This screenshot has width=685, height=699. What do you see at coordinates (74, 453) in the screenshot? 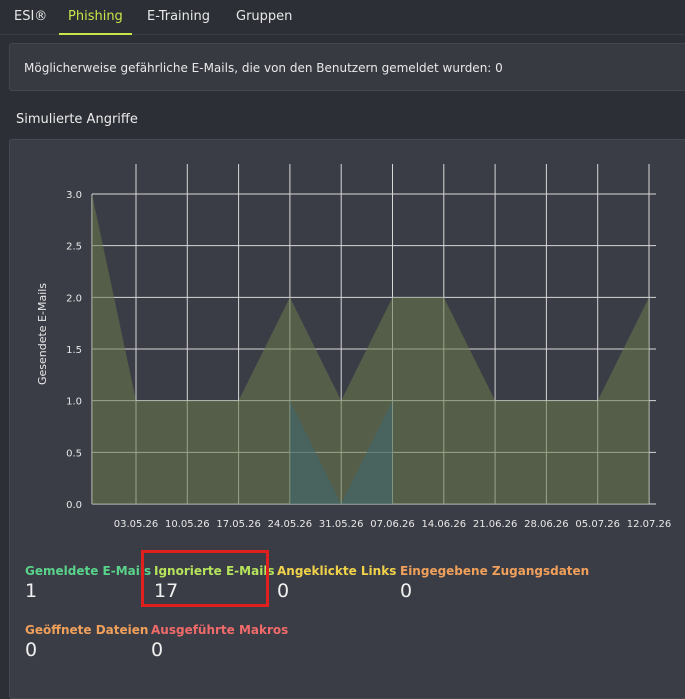
I see `y-tick-label: 0.5` at bounding box center [74, 453].